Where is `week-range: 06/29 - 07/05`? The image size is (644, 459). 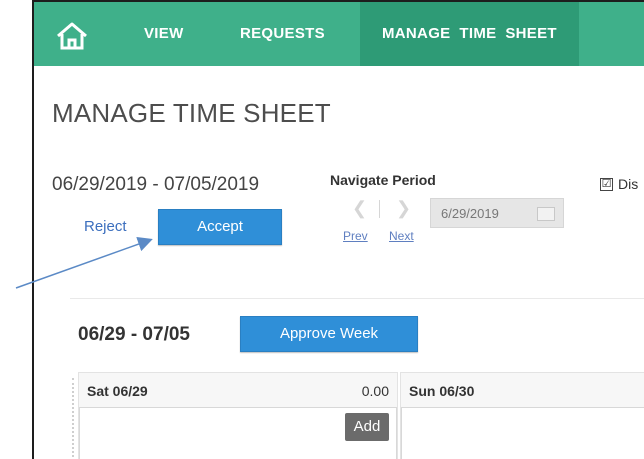
week-range: 06/29 - 07/05 is located at coordinates (134, 334).